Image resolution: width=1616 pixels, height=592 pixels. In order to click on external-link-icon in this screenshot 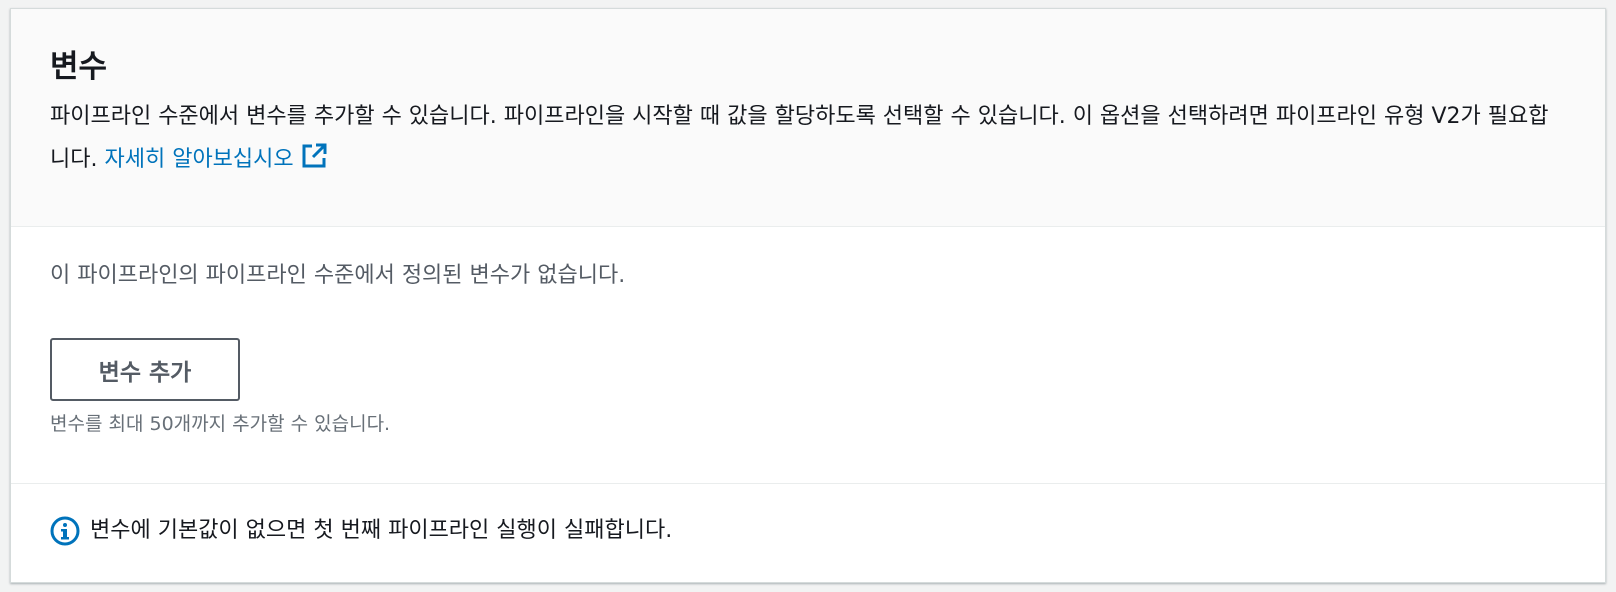, I will do `click(314, 163)`.